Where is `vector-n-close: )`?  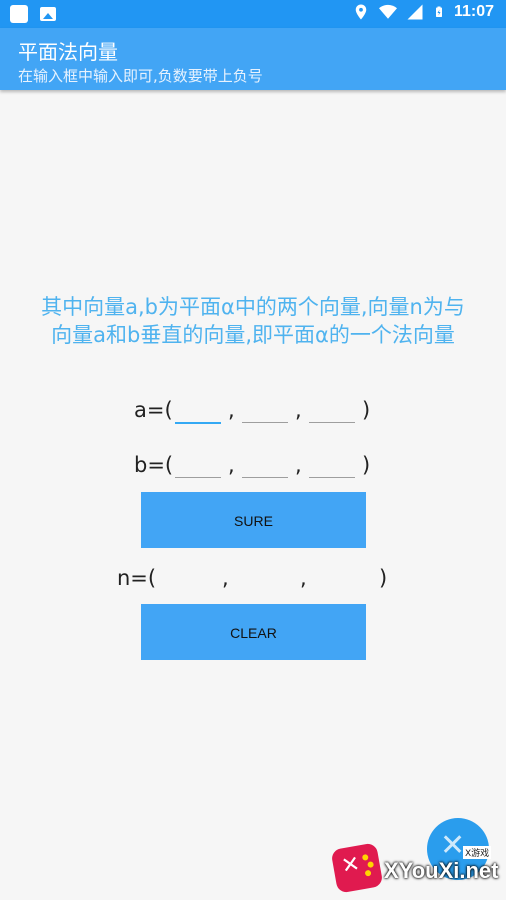
vector-n-close: ) is located at coordinates (383, 578).